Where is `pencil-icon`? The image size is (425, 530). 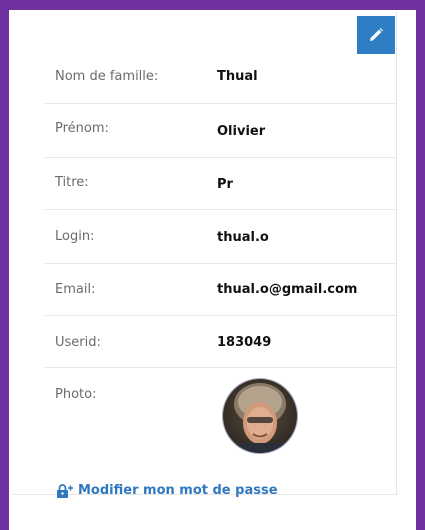 pencil-icon is located at coordinates (376, 34).